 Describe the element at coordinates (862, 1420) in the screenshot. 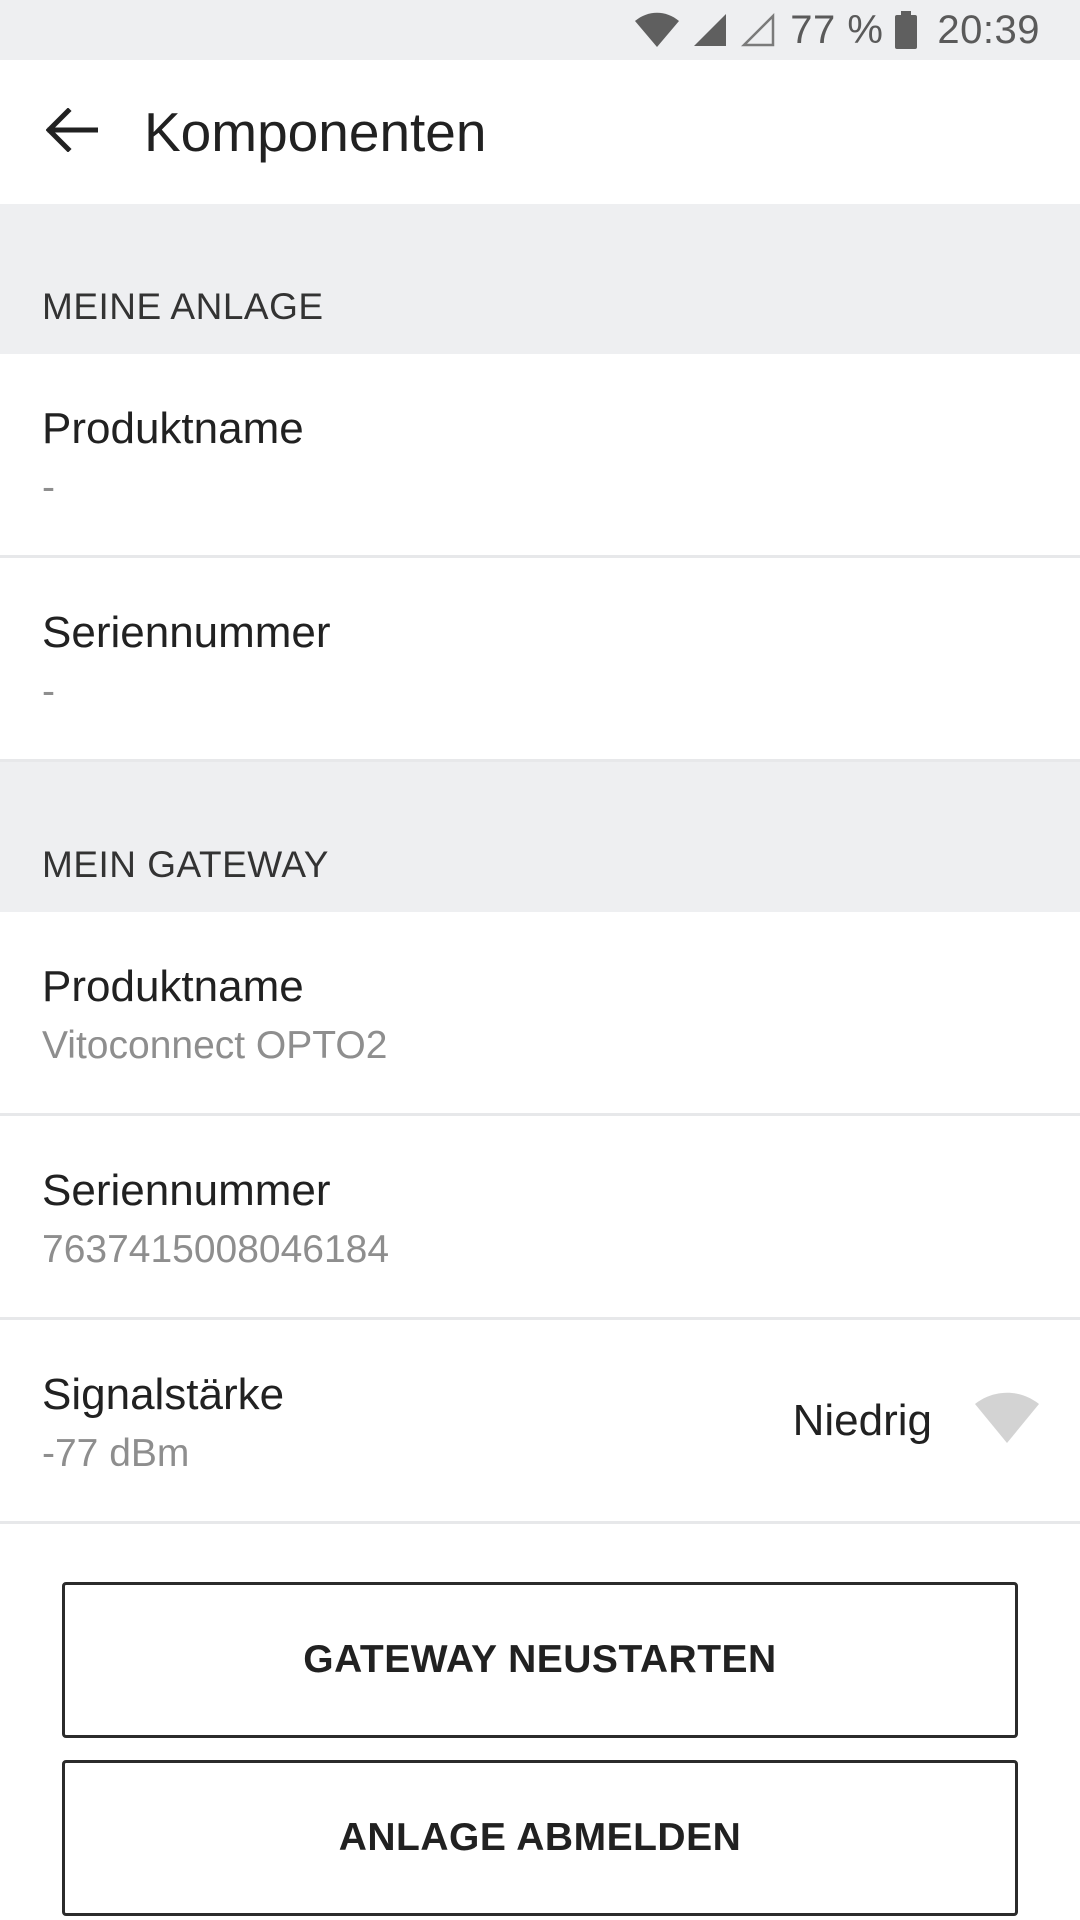

I see `signal-status-text: Niedrig` at that location.